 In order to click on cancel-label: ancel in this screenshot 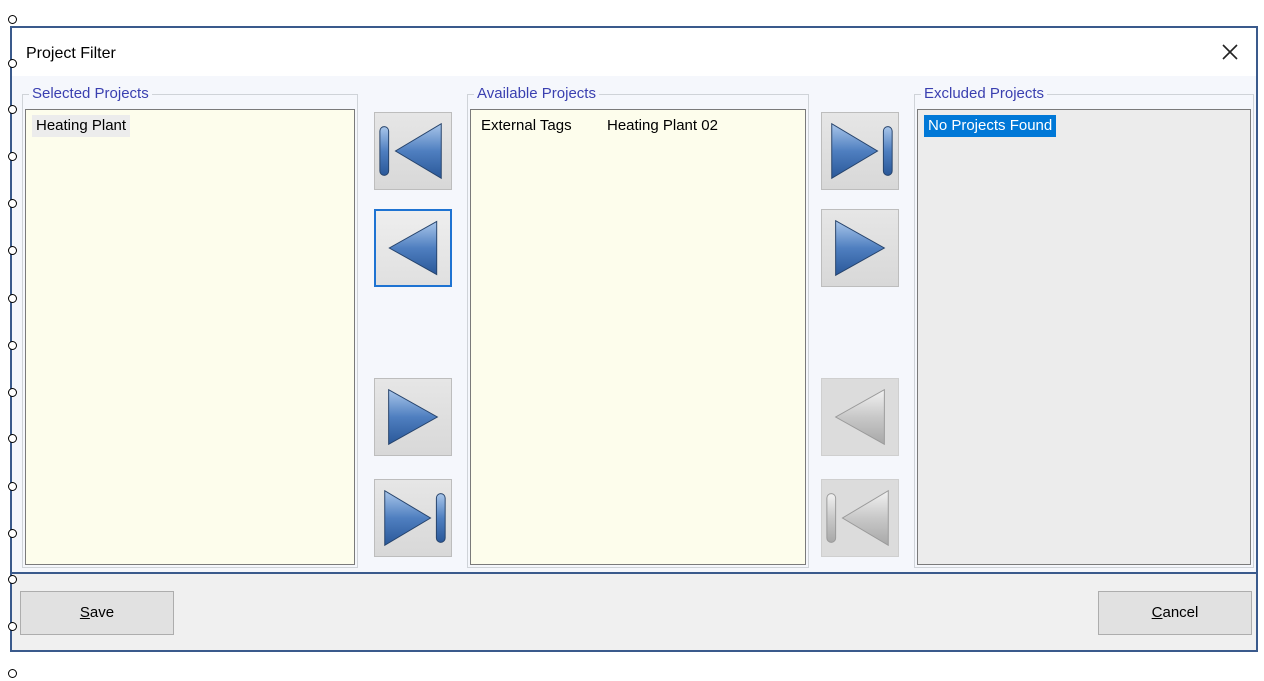, I will do `click(1180, 612)`.